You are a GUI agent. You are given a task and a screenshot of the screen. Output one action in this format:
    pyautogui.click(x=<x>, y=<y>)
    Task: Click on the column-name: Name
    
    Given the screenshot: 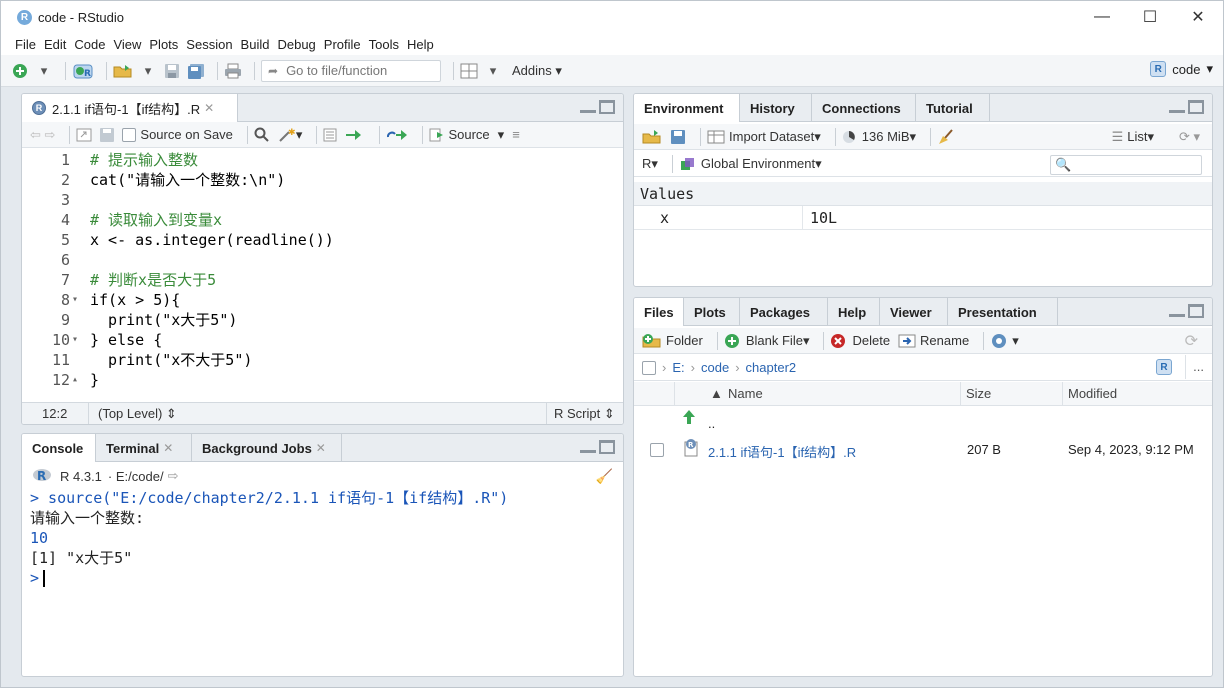 What is the action you would take?
    pyautogui.click(x=745, y=393)
    